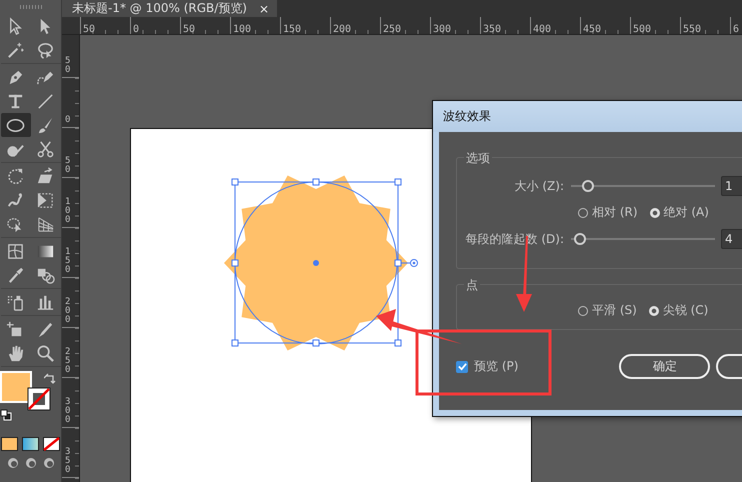 The width and height of the screenshot is (742, 482). I want to click on corner-widget-icon, so click(409, 263).